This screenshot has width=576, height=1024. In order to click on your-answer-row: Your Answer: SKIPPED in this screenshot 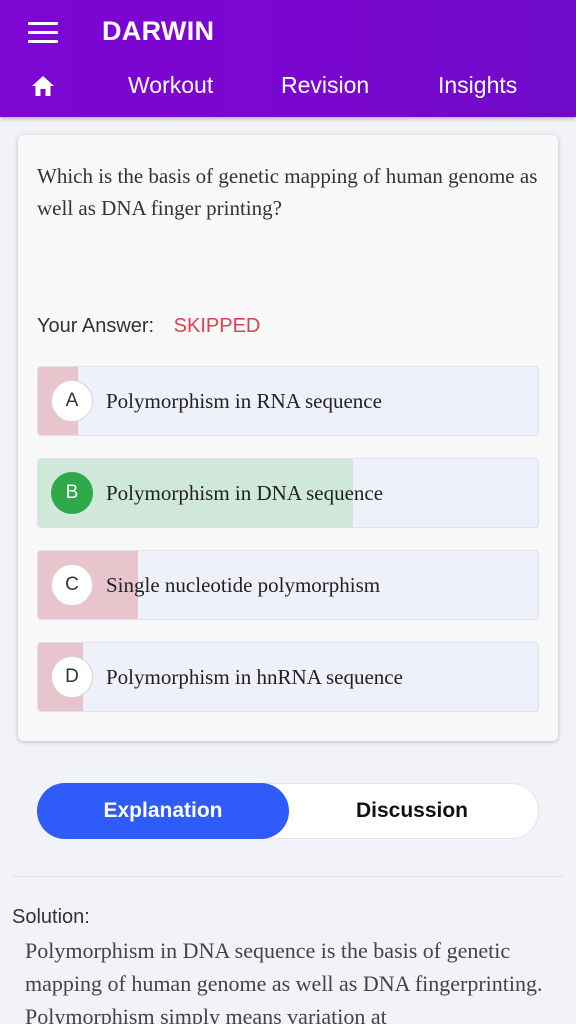, I will do `click(148, 326)`.